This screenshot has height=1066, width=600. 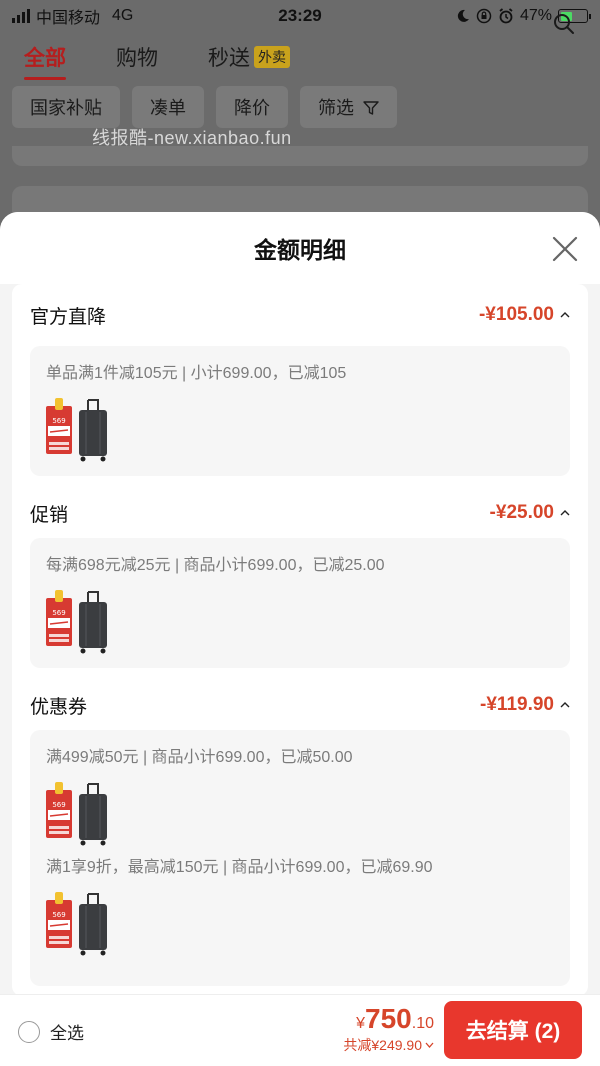 What do you see at coordinates (300, 1030) in the screenshot?
I see `checkout-bar: 全选 ¥750.10 共减¥249.90 去结算 (2)` at bounding box center [300, 1030].